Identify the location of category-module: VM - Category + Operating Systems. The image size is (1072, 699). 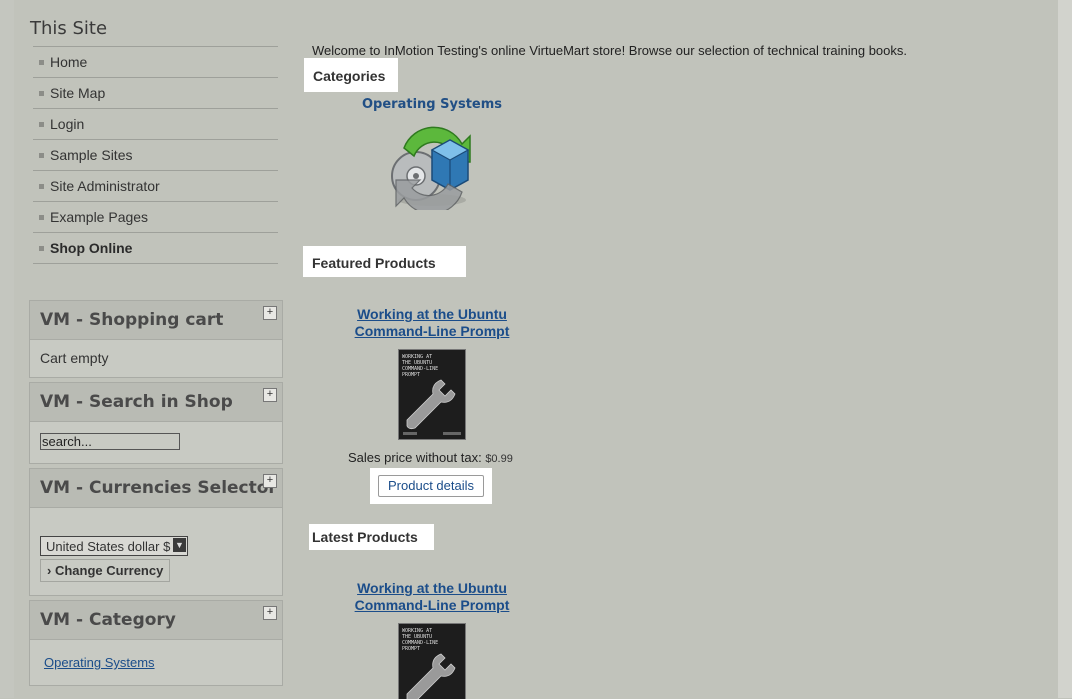
(156, 643).